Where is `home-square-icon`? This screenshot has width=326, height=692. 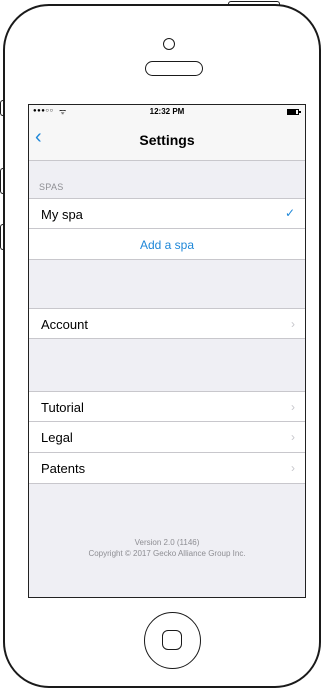 home-square-icon is located at coordinates (172, 640).